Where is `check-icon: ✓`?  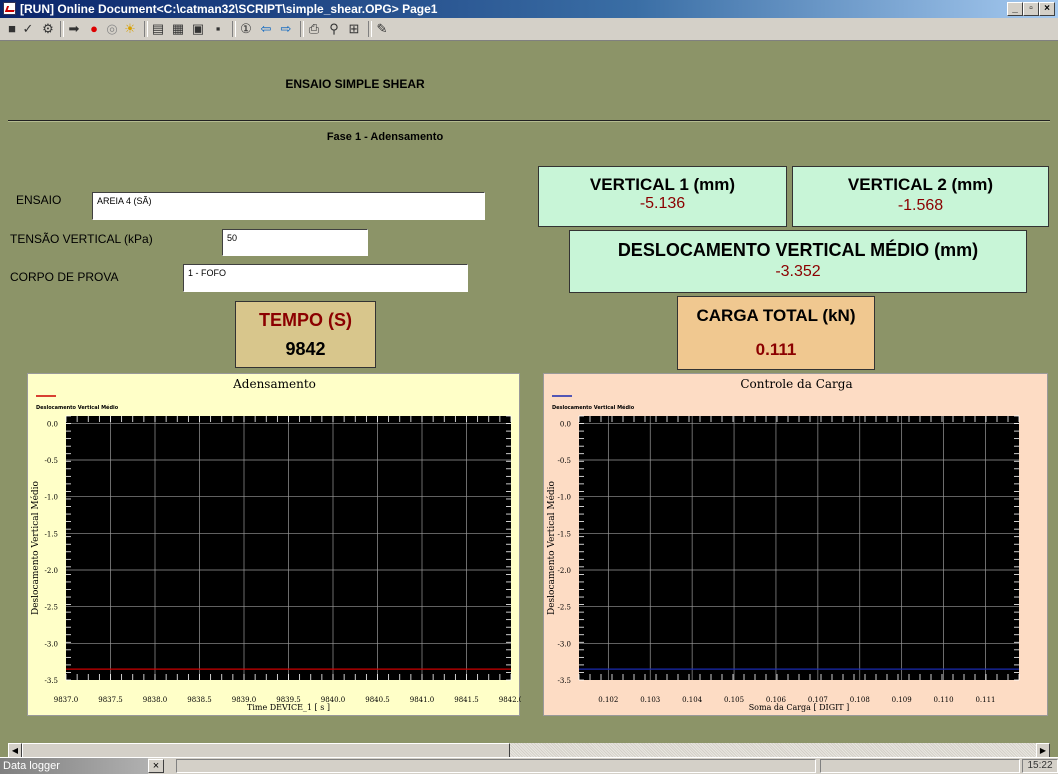 check-icon: ✓ is located at coordinates (28, 29).